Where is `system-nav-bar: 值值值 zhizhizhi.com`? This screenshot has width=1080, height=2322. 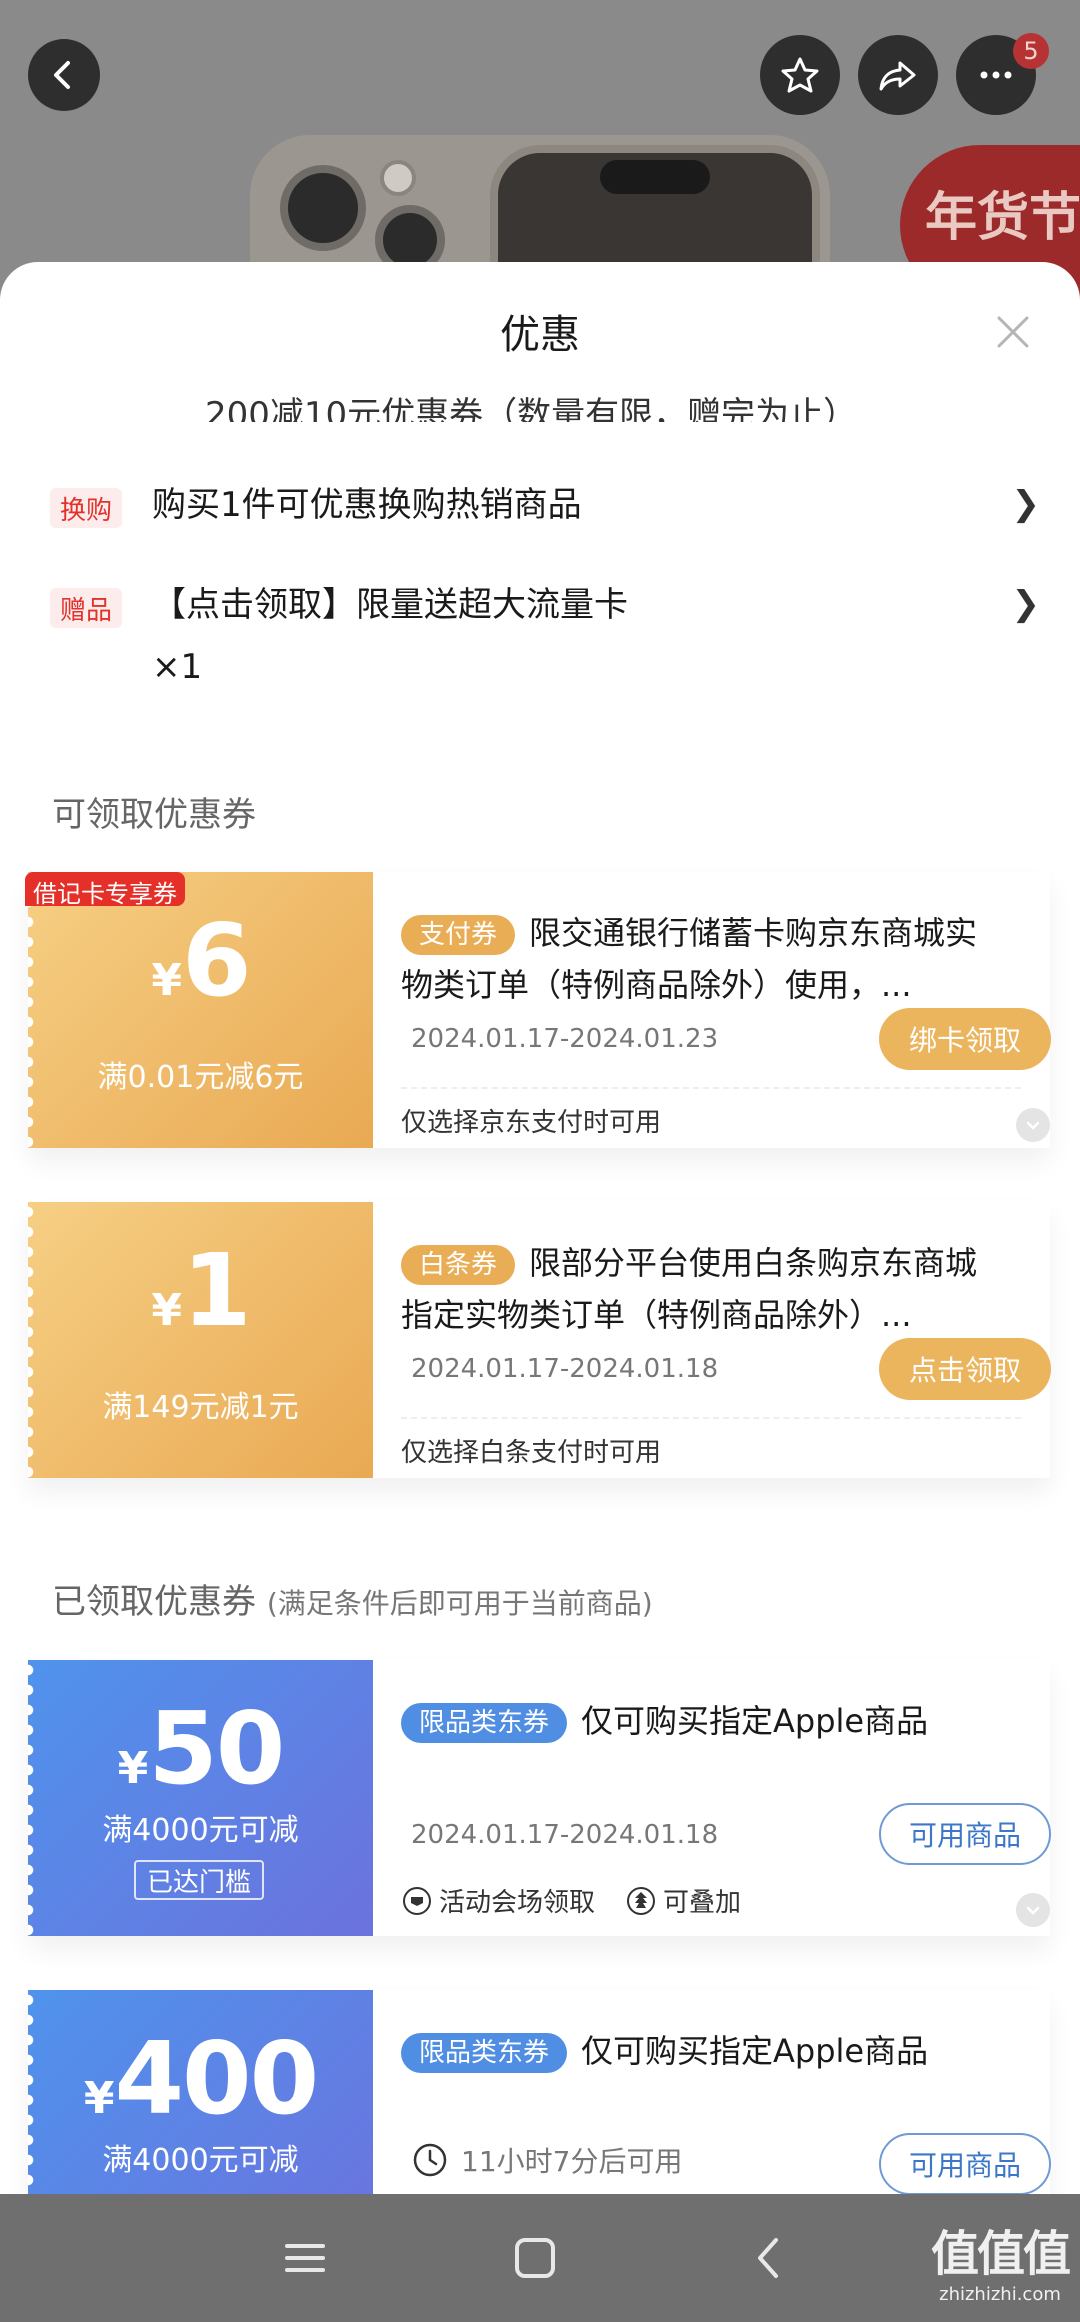 system-nav-bar: 值值值 zhizhizhi.com is located at coordinates (540, 2258).